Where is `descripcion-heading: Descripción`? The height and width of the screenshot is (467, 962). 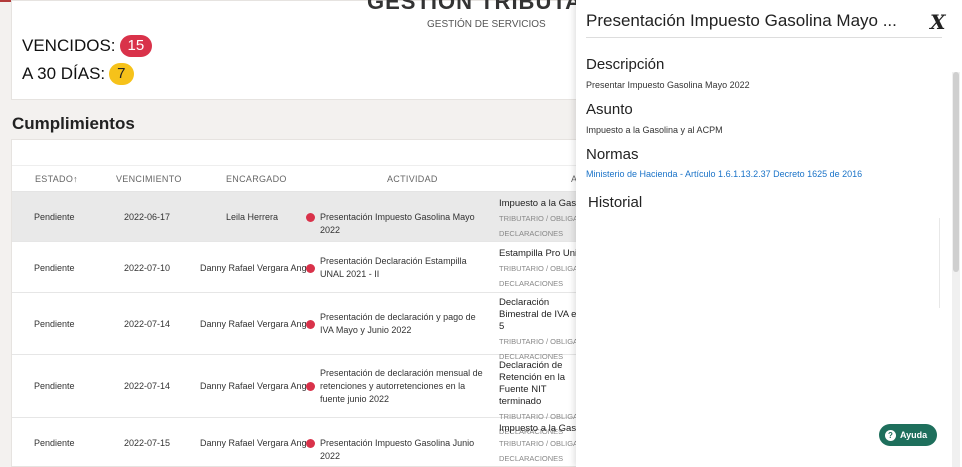
descripcion-heading: Descripción is located at coordinates (625, 64).